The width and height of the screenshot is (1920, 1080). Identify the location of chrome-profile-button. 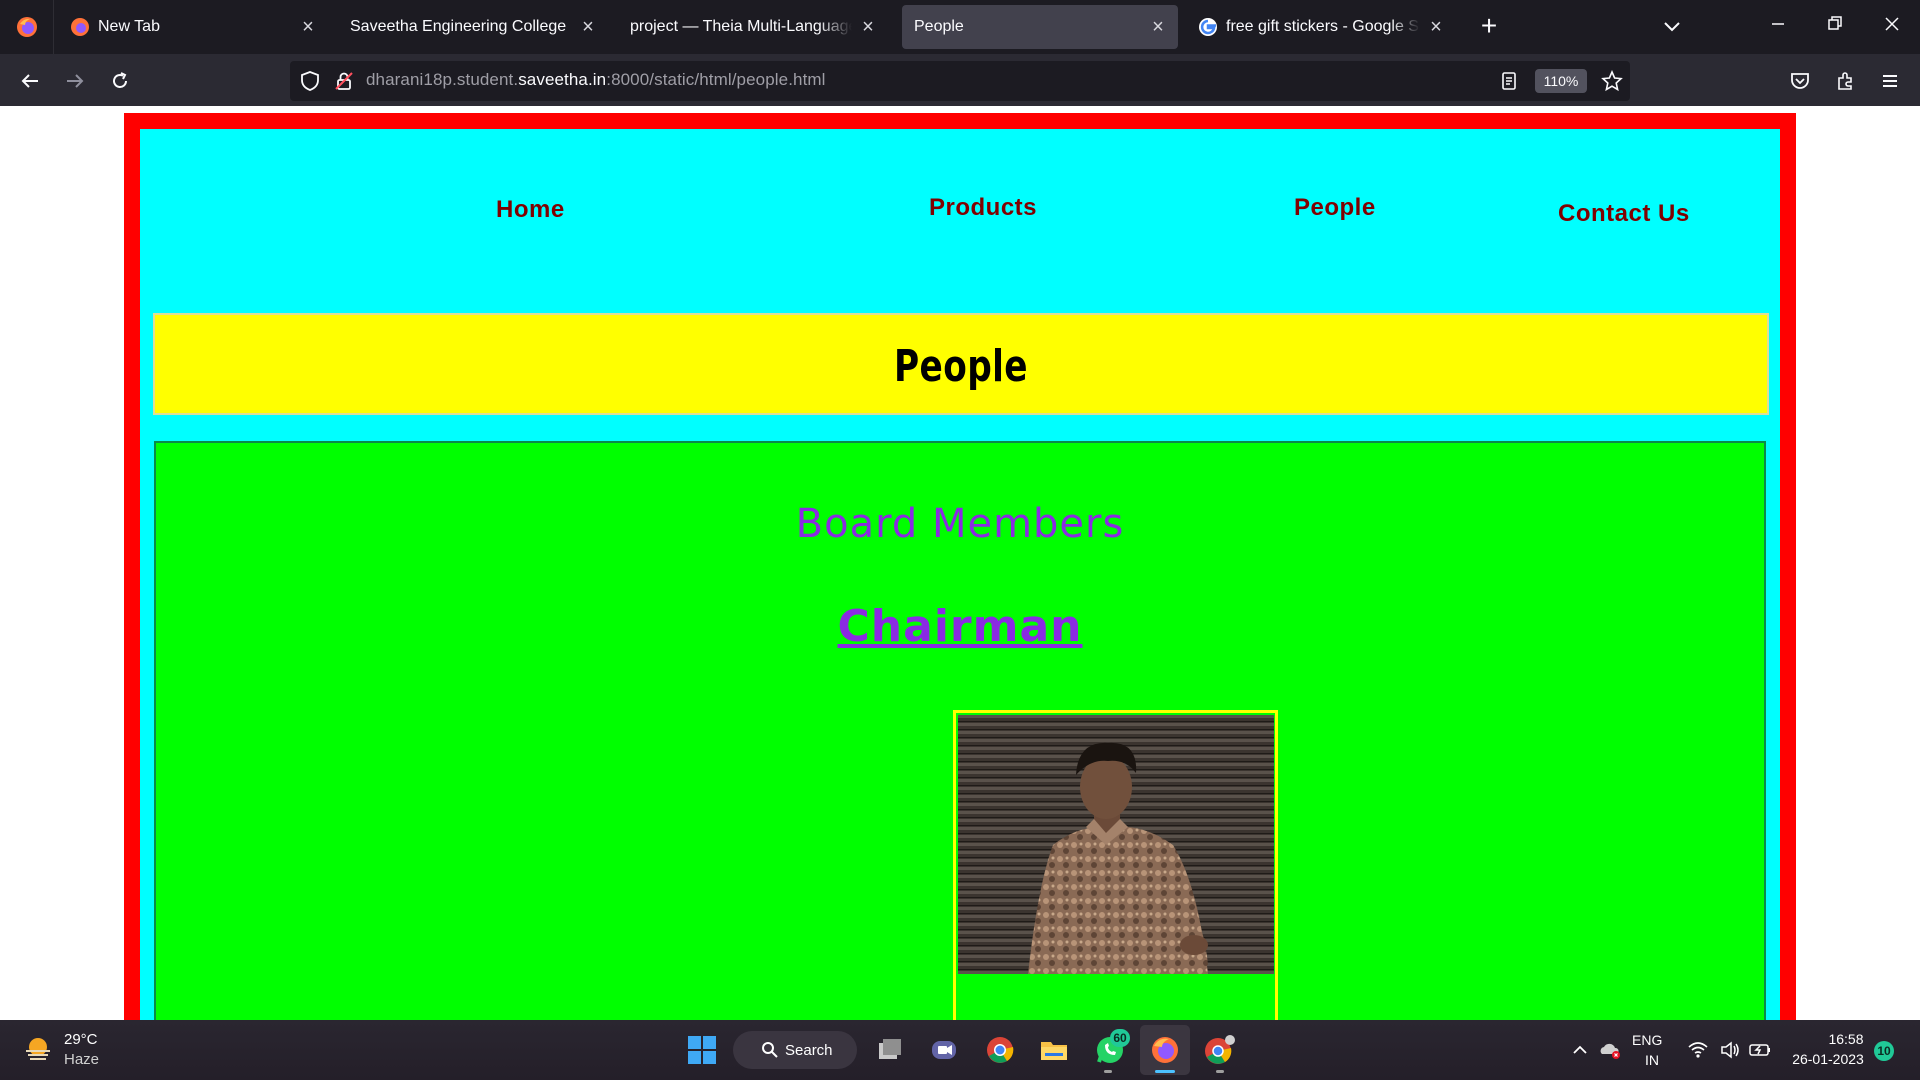
(1220, 1050).